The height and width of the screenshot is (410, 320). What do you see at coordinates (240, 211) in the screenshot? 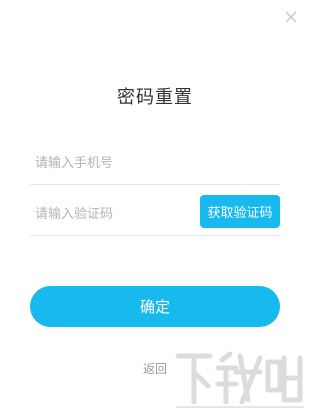
I see `get-code-button: 获取验证码` at bounding box center [240, 211].